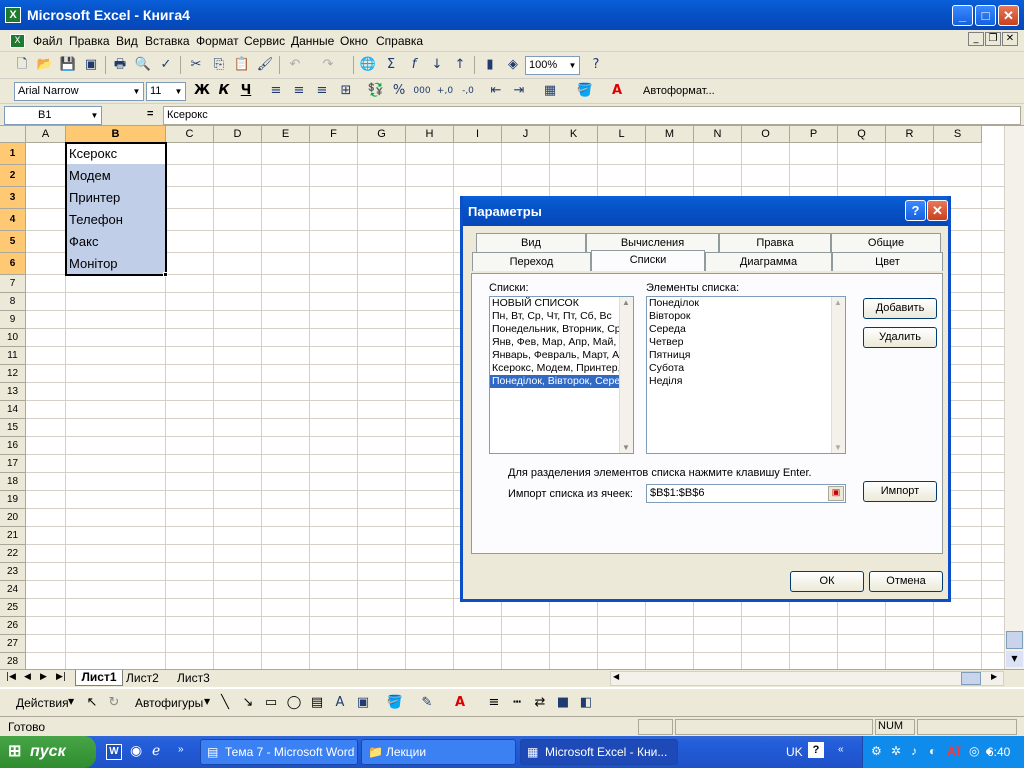 The width and height of the screenshot is (1024, 768). What do you see at coordinates (79, 91) in the screenshot?
I see `font-combo: Arial Narrow ▼` at bounding box center [79, 91].